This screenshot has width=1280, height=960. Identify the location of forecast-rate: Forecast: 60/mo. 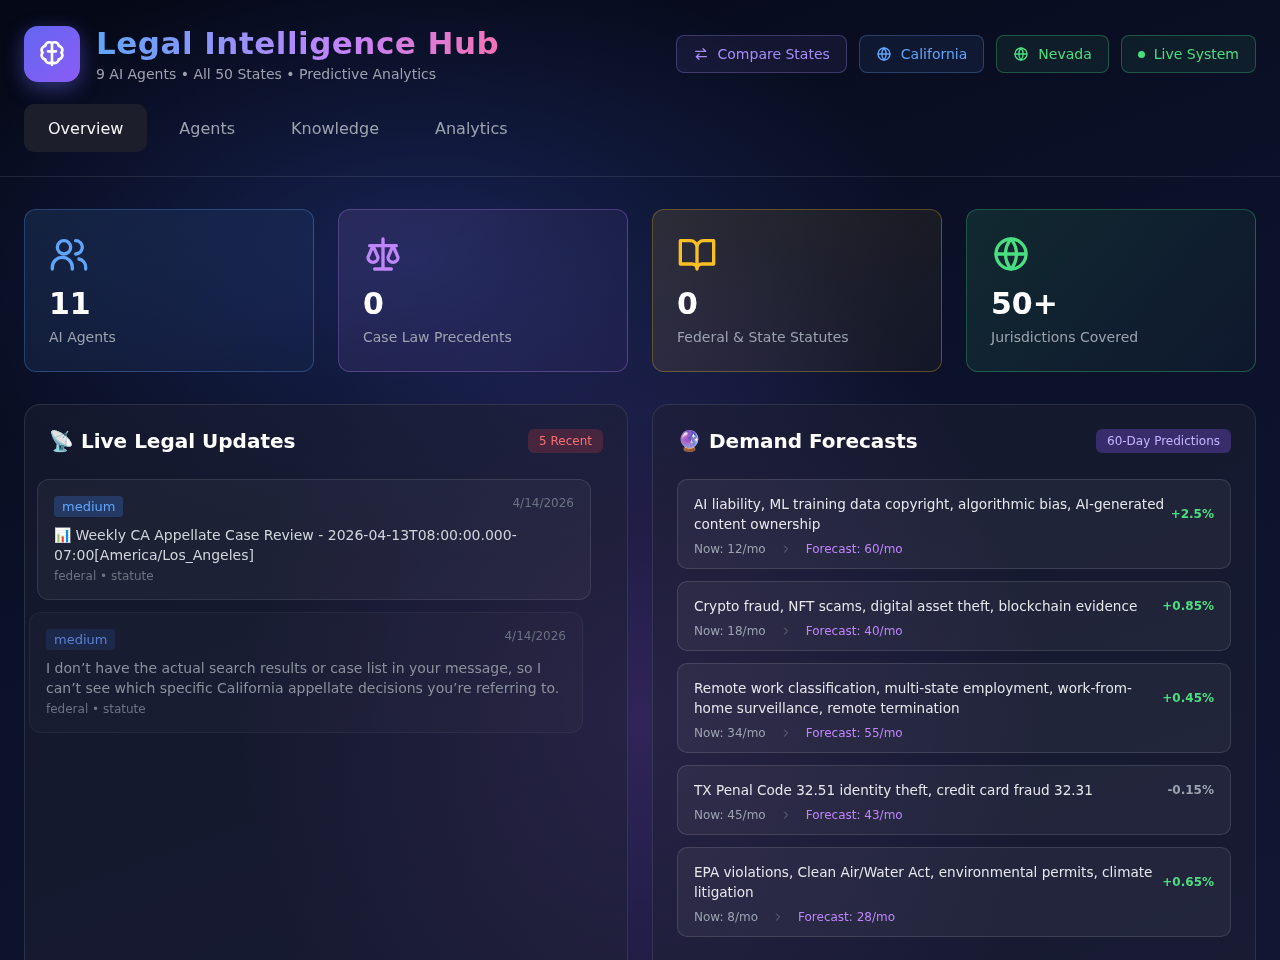
(854, 549).